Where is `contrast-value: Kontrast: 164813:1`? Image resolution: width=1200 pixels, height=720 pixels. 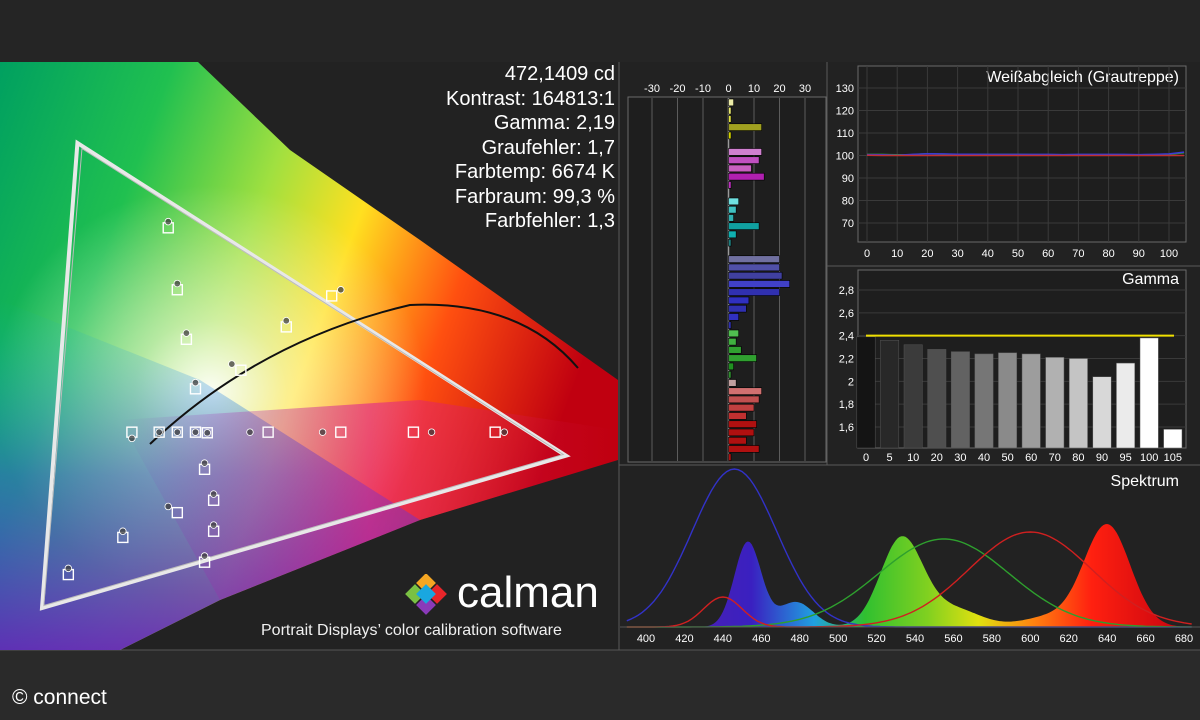
contrast-value: Kontrast: 164813:1 is located at coordinates (530, 98).